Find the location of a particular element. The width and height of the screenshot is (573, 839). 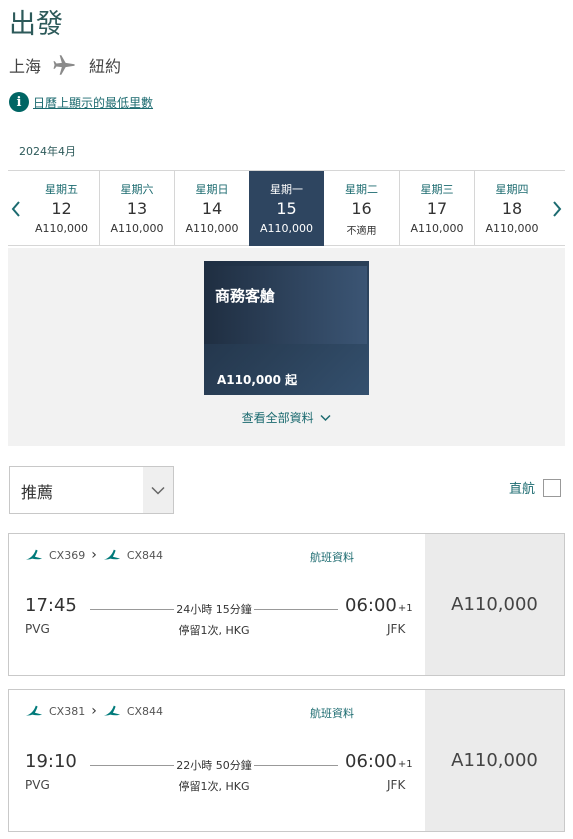

month-label: 2024年4月 is located at coordinates (47, 151).